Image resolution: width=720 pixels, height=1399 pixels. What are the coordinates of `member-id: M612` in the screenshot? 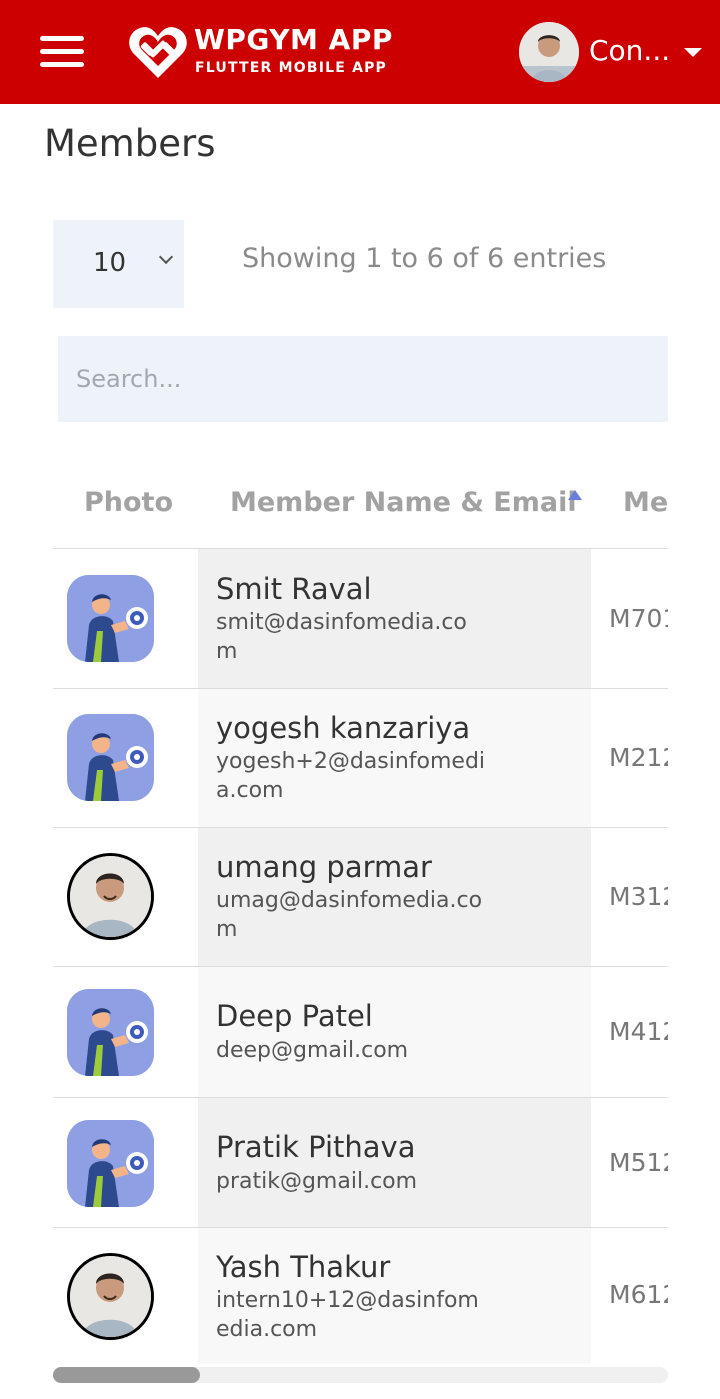 It's located at (638, 1294).